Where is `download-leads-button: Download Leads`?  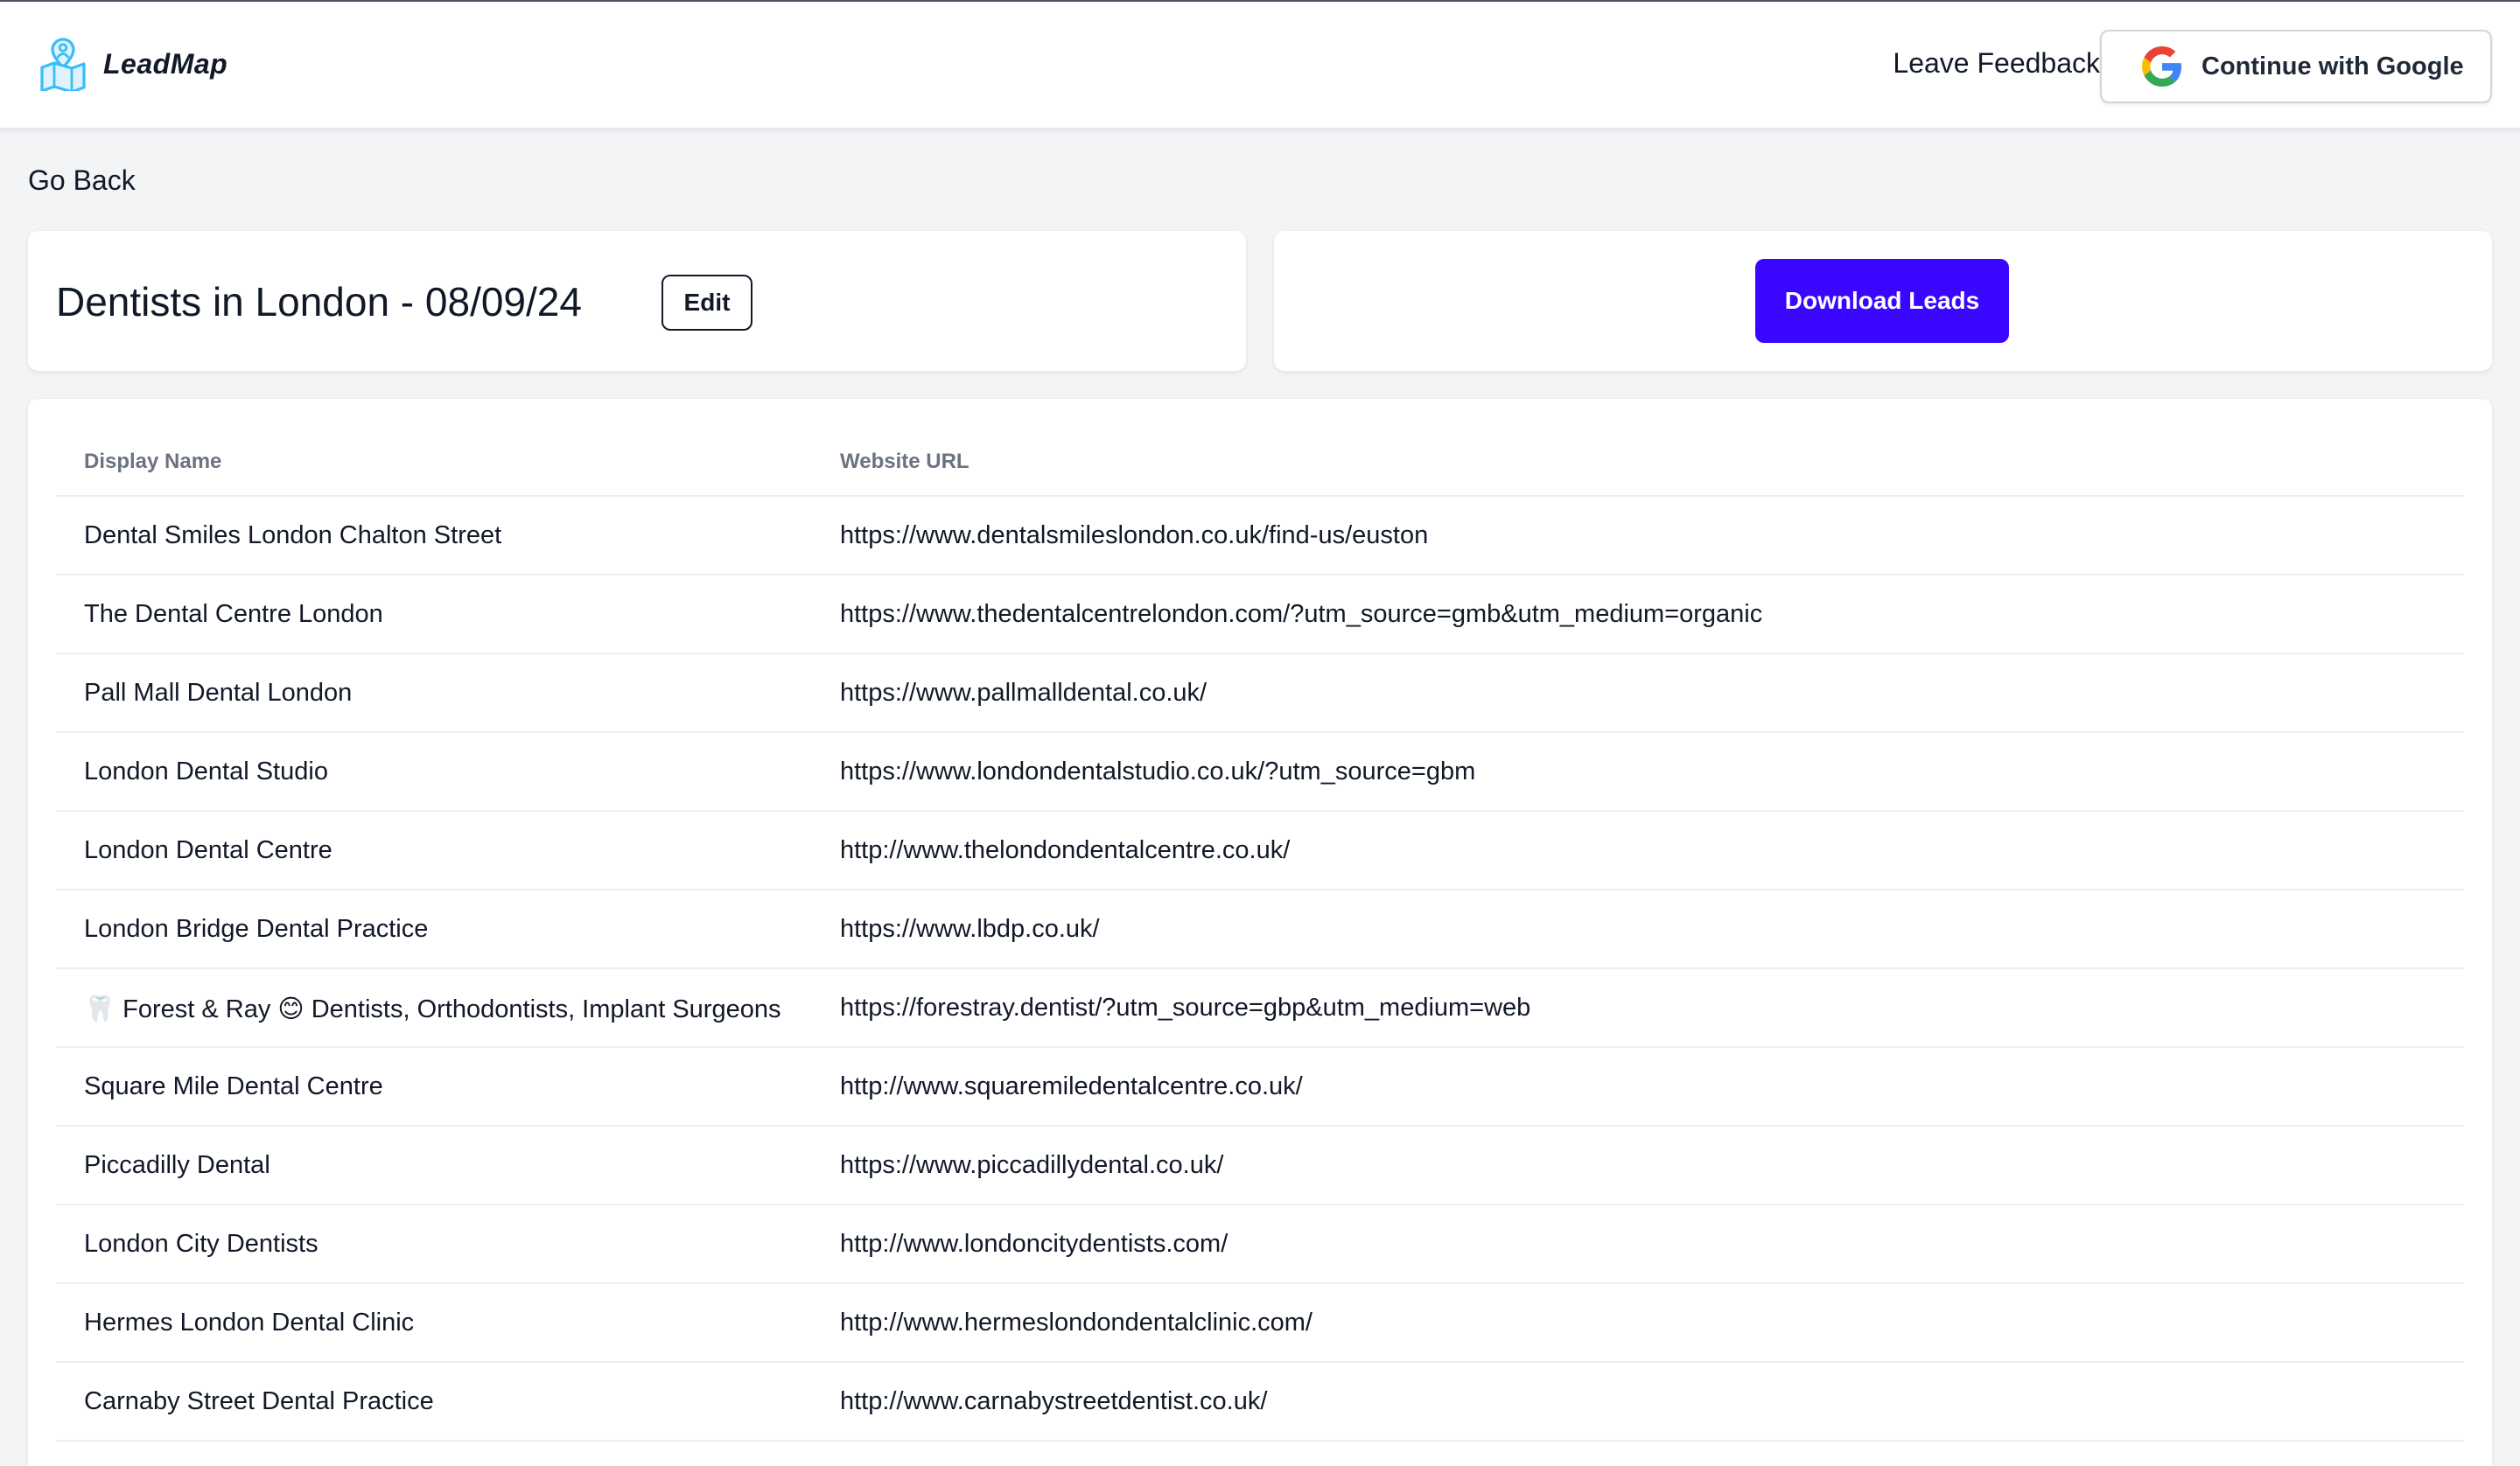 download-leads-button: Download Leads is located at coordinates (1882, 301).